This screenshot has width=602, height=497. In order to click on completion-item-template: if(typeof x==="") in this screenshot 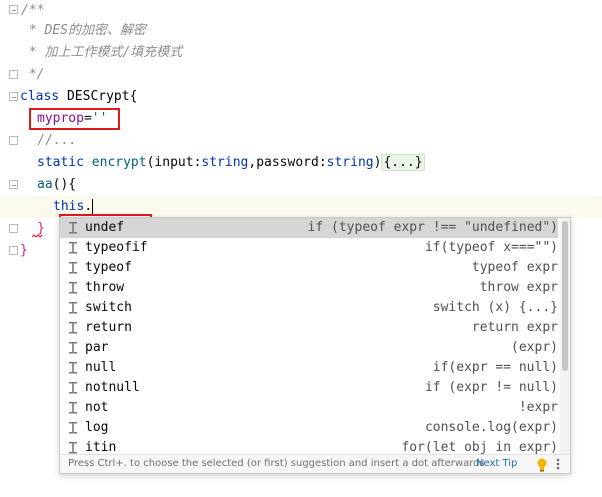, I will do `click(491, 247)`.